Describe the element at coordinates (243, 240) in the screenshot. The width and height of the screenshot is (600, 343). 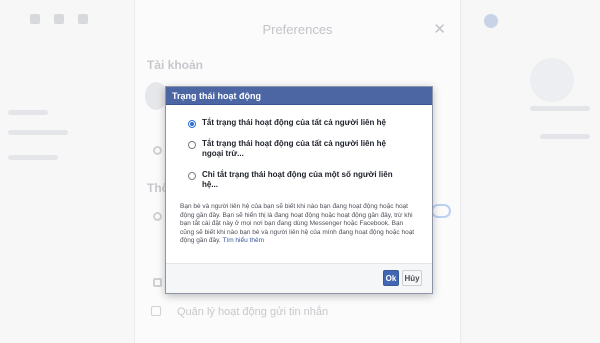
I see `learn-more-link: Tìm hiểu thêm` at that location.